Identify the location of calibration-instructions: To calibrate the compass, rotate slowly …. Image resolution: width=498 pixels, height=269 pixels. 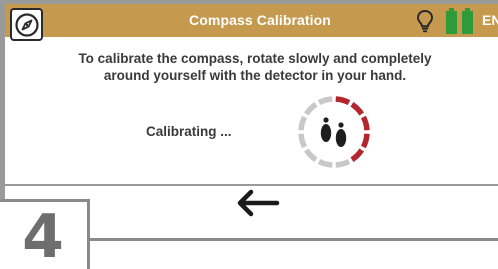
(255, 67).